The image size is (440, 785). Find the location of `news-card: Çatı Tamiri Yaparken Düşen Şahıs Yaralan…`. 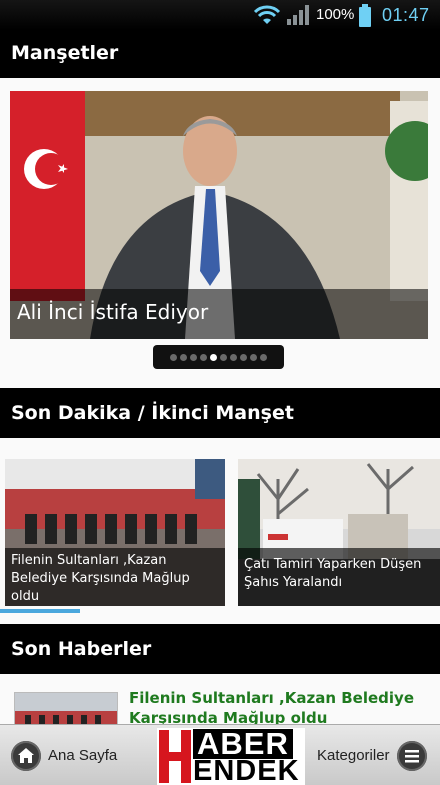

news-card: Çatı Tamiri Yaparken Düşen Şahıs Yaralan… is located at coordinates (339, 532).